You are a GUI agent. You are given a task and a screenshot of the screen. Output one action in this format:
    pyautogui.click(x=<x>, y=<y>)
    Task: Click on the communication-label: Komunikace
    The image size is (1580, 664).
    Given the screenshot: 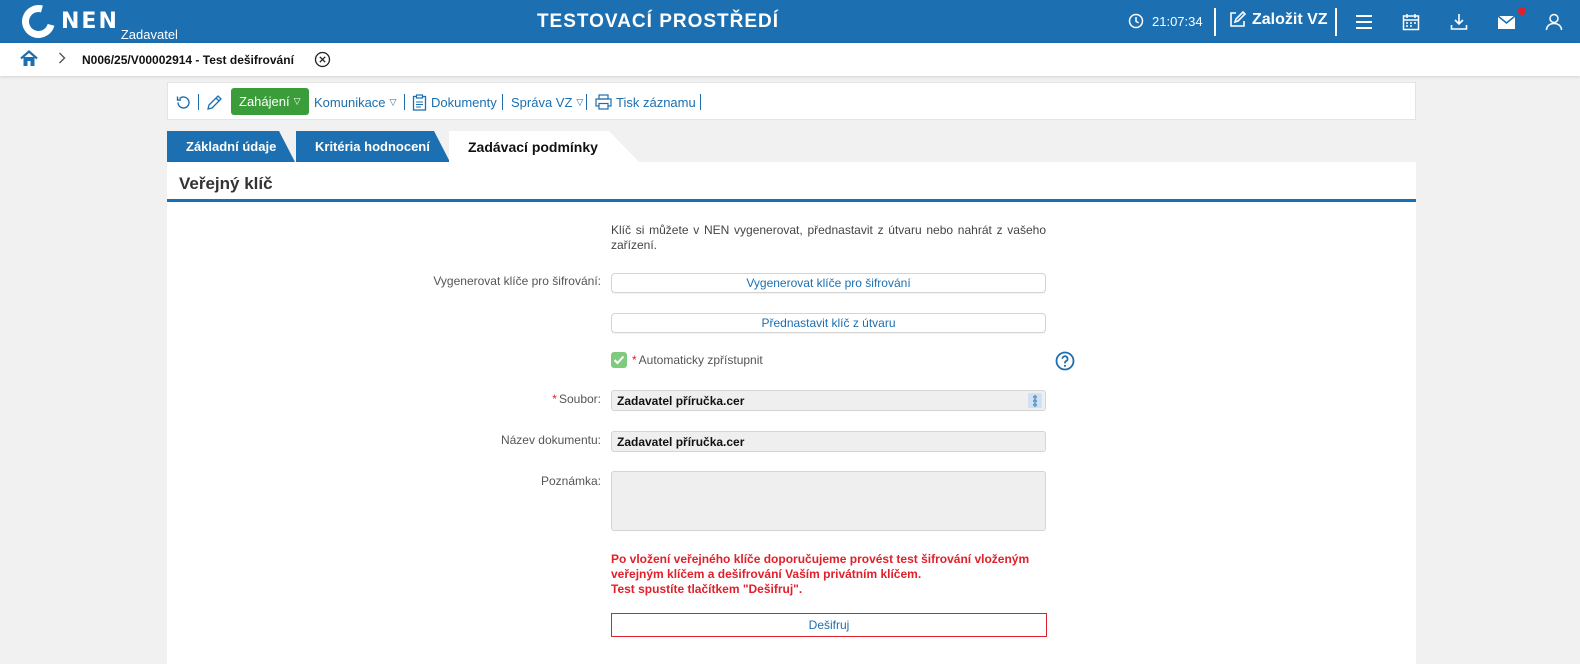 What is the action you would take?
    pyautogui.click(x=350, y=102)
    